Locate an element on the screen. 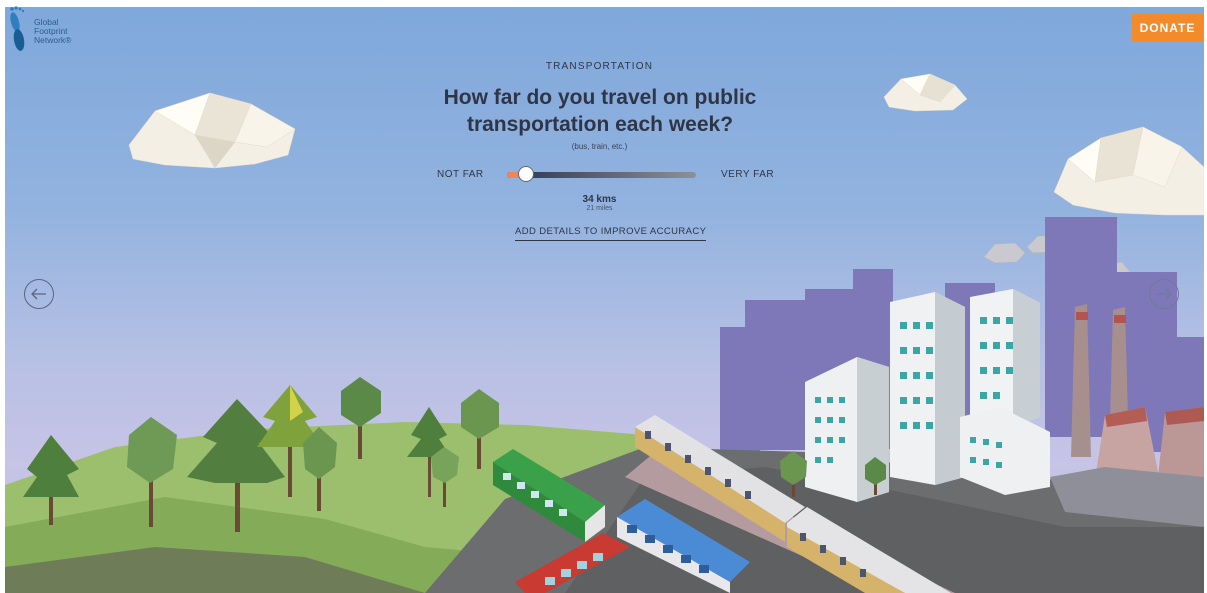  slider-value-km: 34 kms is located at coordinates (599, 199).